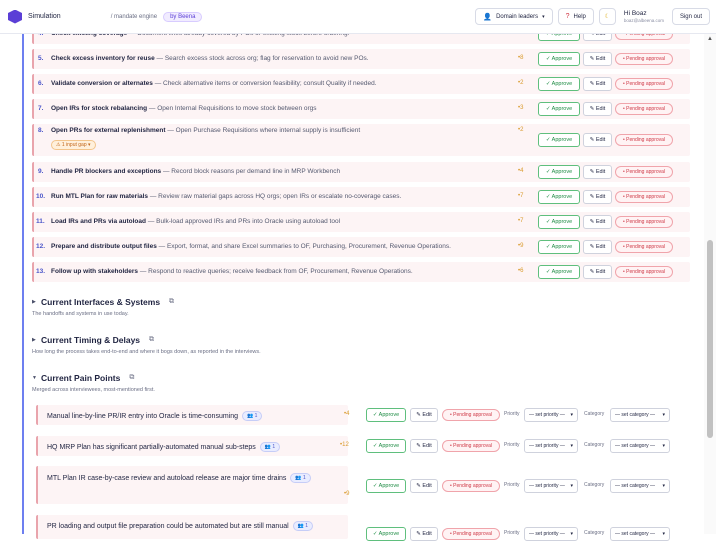  Describe the element at coordinates (183, 16) in the screenshot. I see `author-badge: by Beena` at that location.